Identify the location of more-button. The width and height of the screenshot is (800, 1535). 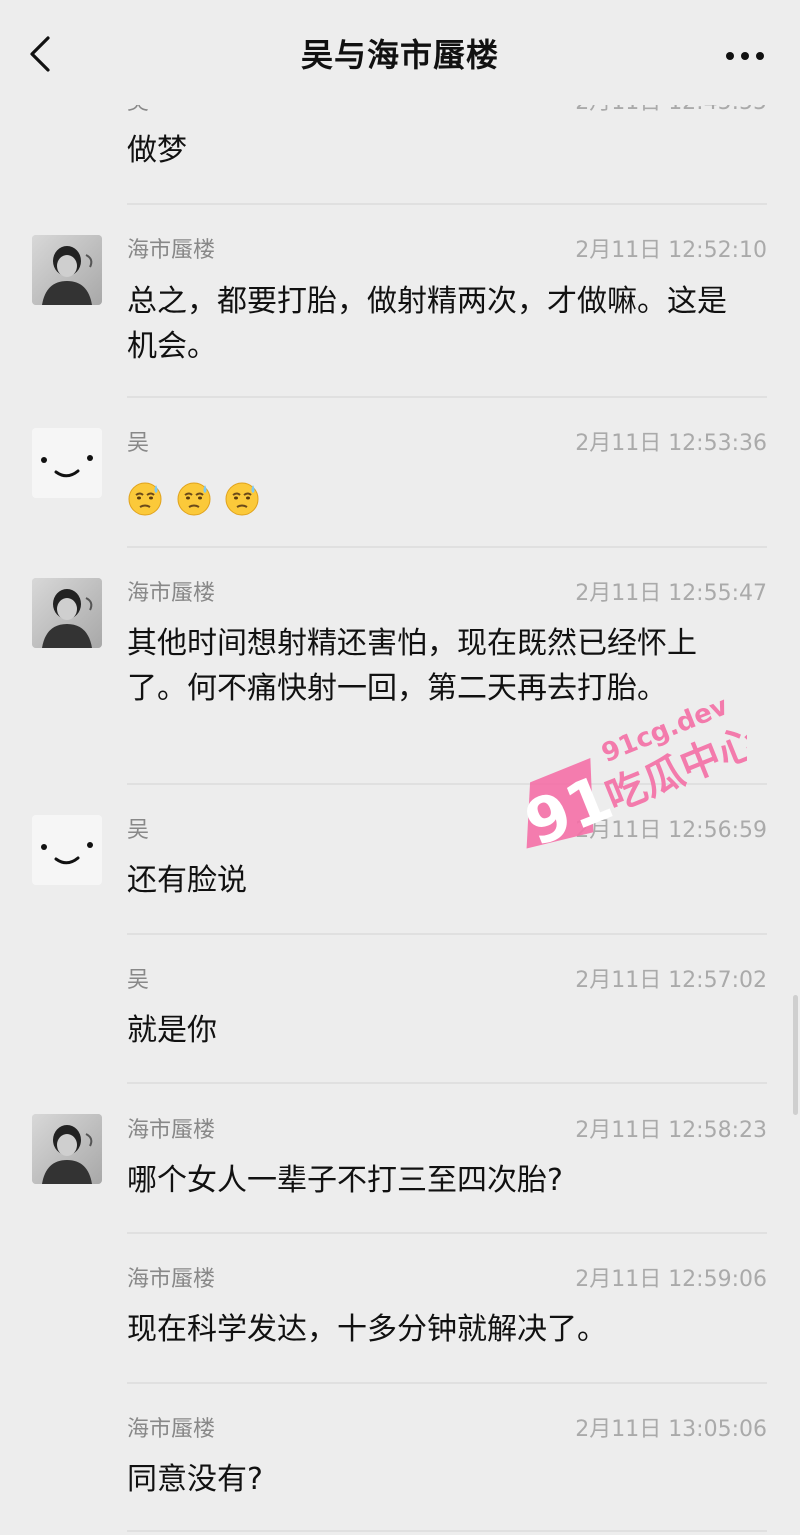
(745, 56).